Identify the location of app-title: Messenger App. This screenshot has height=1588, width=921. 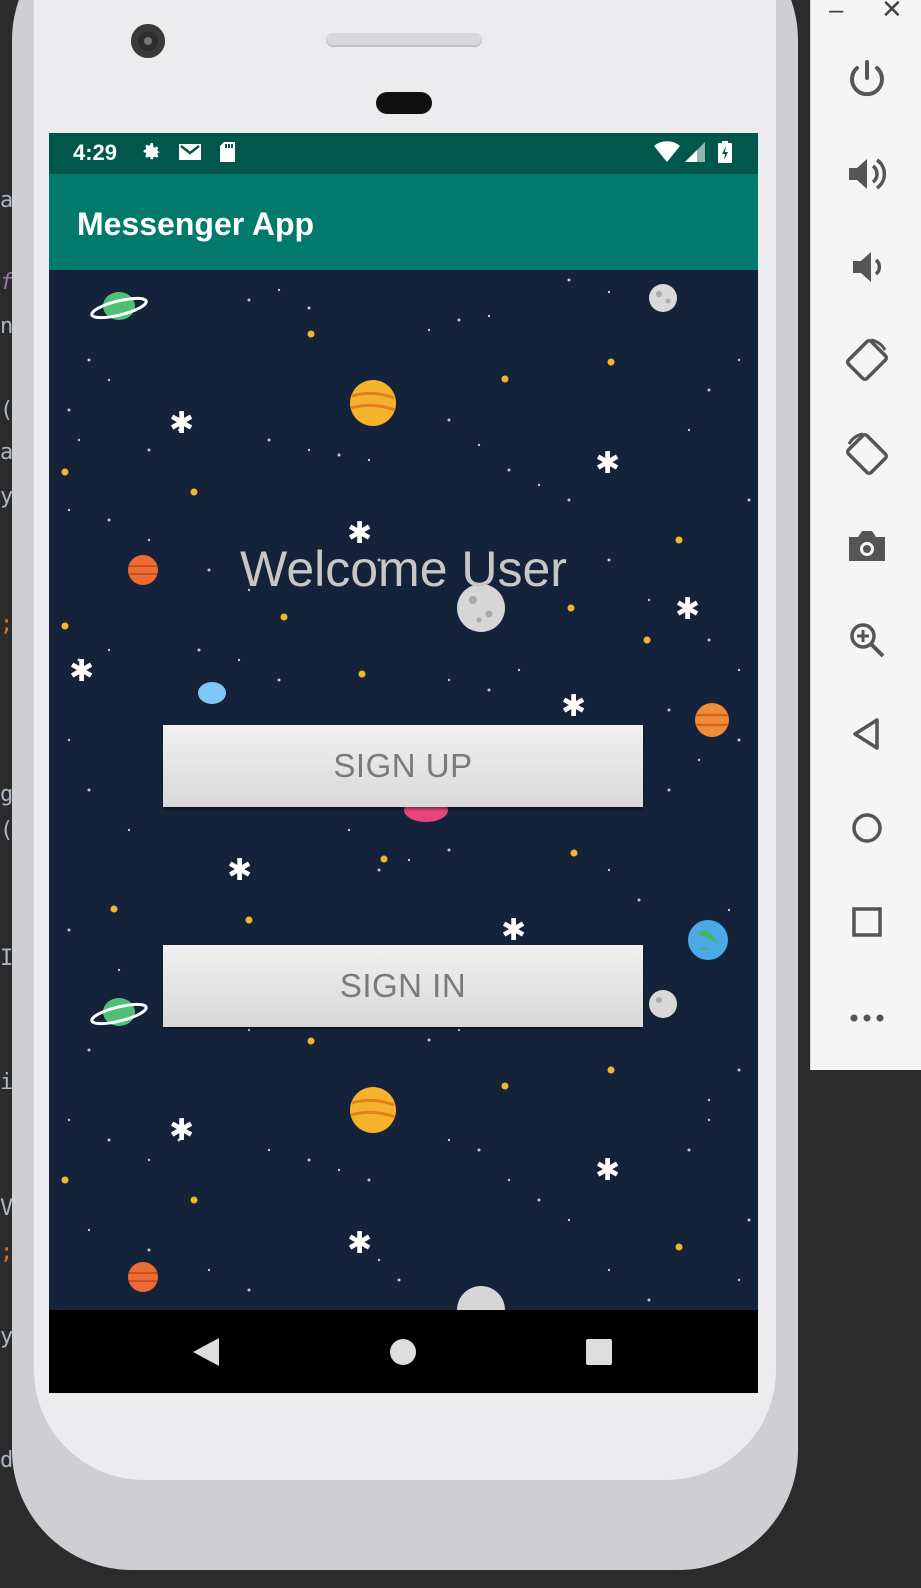
(196, 224).